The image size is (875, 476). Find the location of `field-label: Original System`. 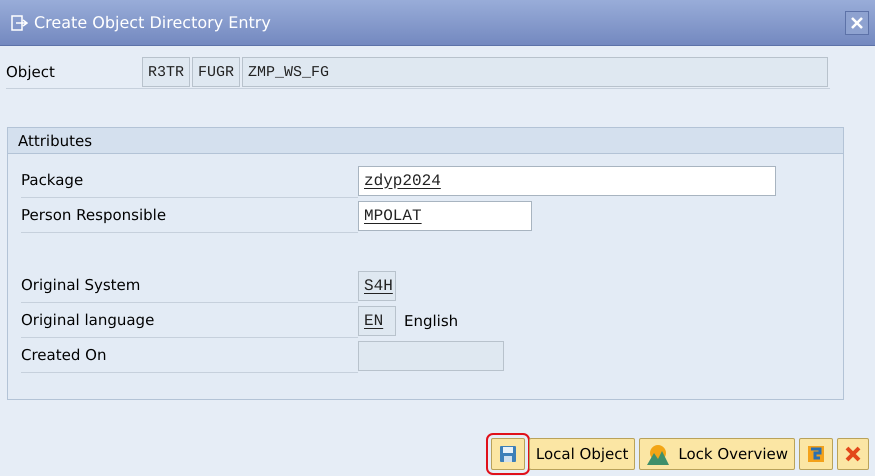

field-label: Original System is located at coordinates (189, 285).